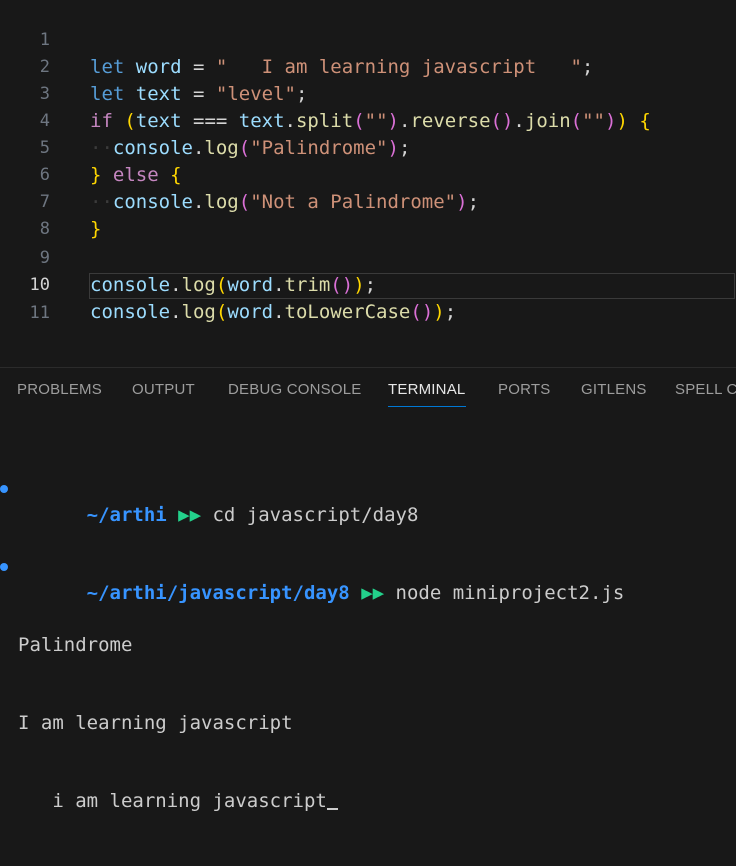 The width and height of the screenshot is (736, 866). What do you see at coordinates (155, 723) in the screenshot?
I see `output-text: I am learning javascript` at bounding box center [155, 723].